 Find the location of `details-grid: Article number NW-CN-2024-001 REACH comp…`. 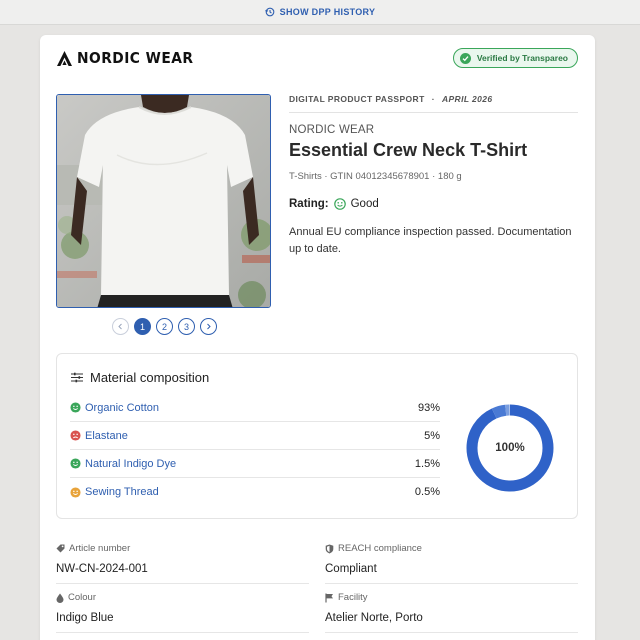

details-grid: Article number NW-CN-2024-001 REACH comp… is located at coordinates (317, 584).